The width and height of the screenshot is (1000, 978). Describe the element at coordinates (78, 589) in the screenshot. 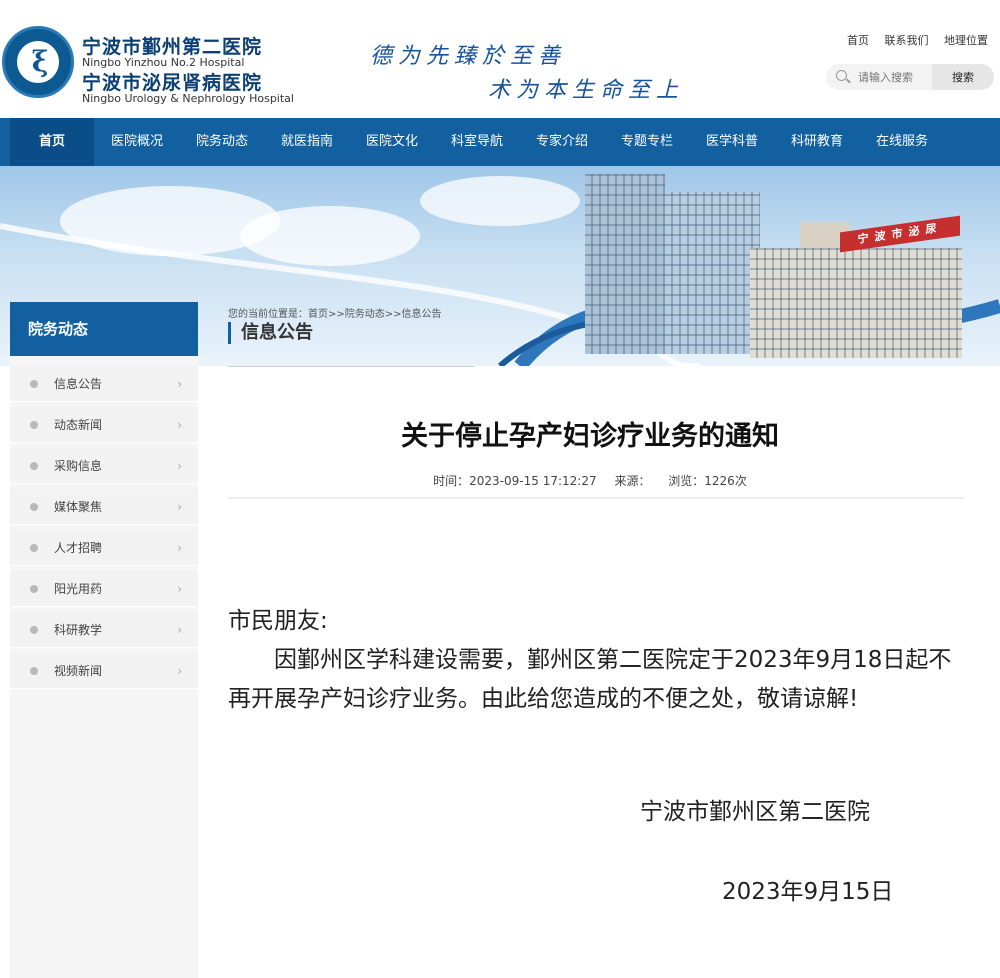

I see `sidebar-item-label: 阳光用药` at that location.